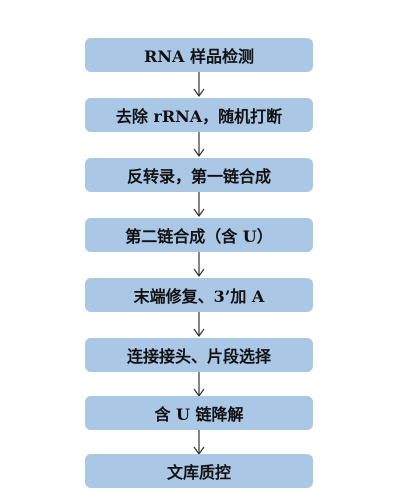  I want to click on step-u-strand-degradation: 含 U 链降解, so click(199, 413).